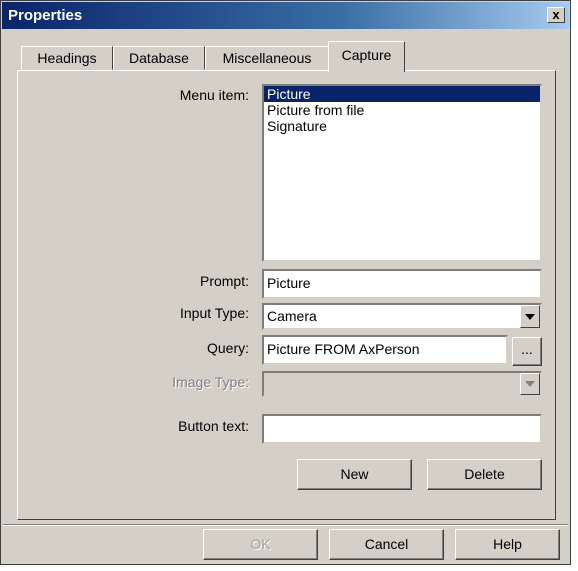  What do you see at coordinates (267, 58) in the screenshot?
I see `tab-miscellaneous: Miscellaneous` at bounding box center [267, 58].